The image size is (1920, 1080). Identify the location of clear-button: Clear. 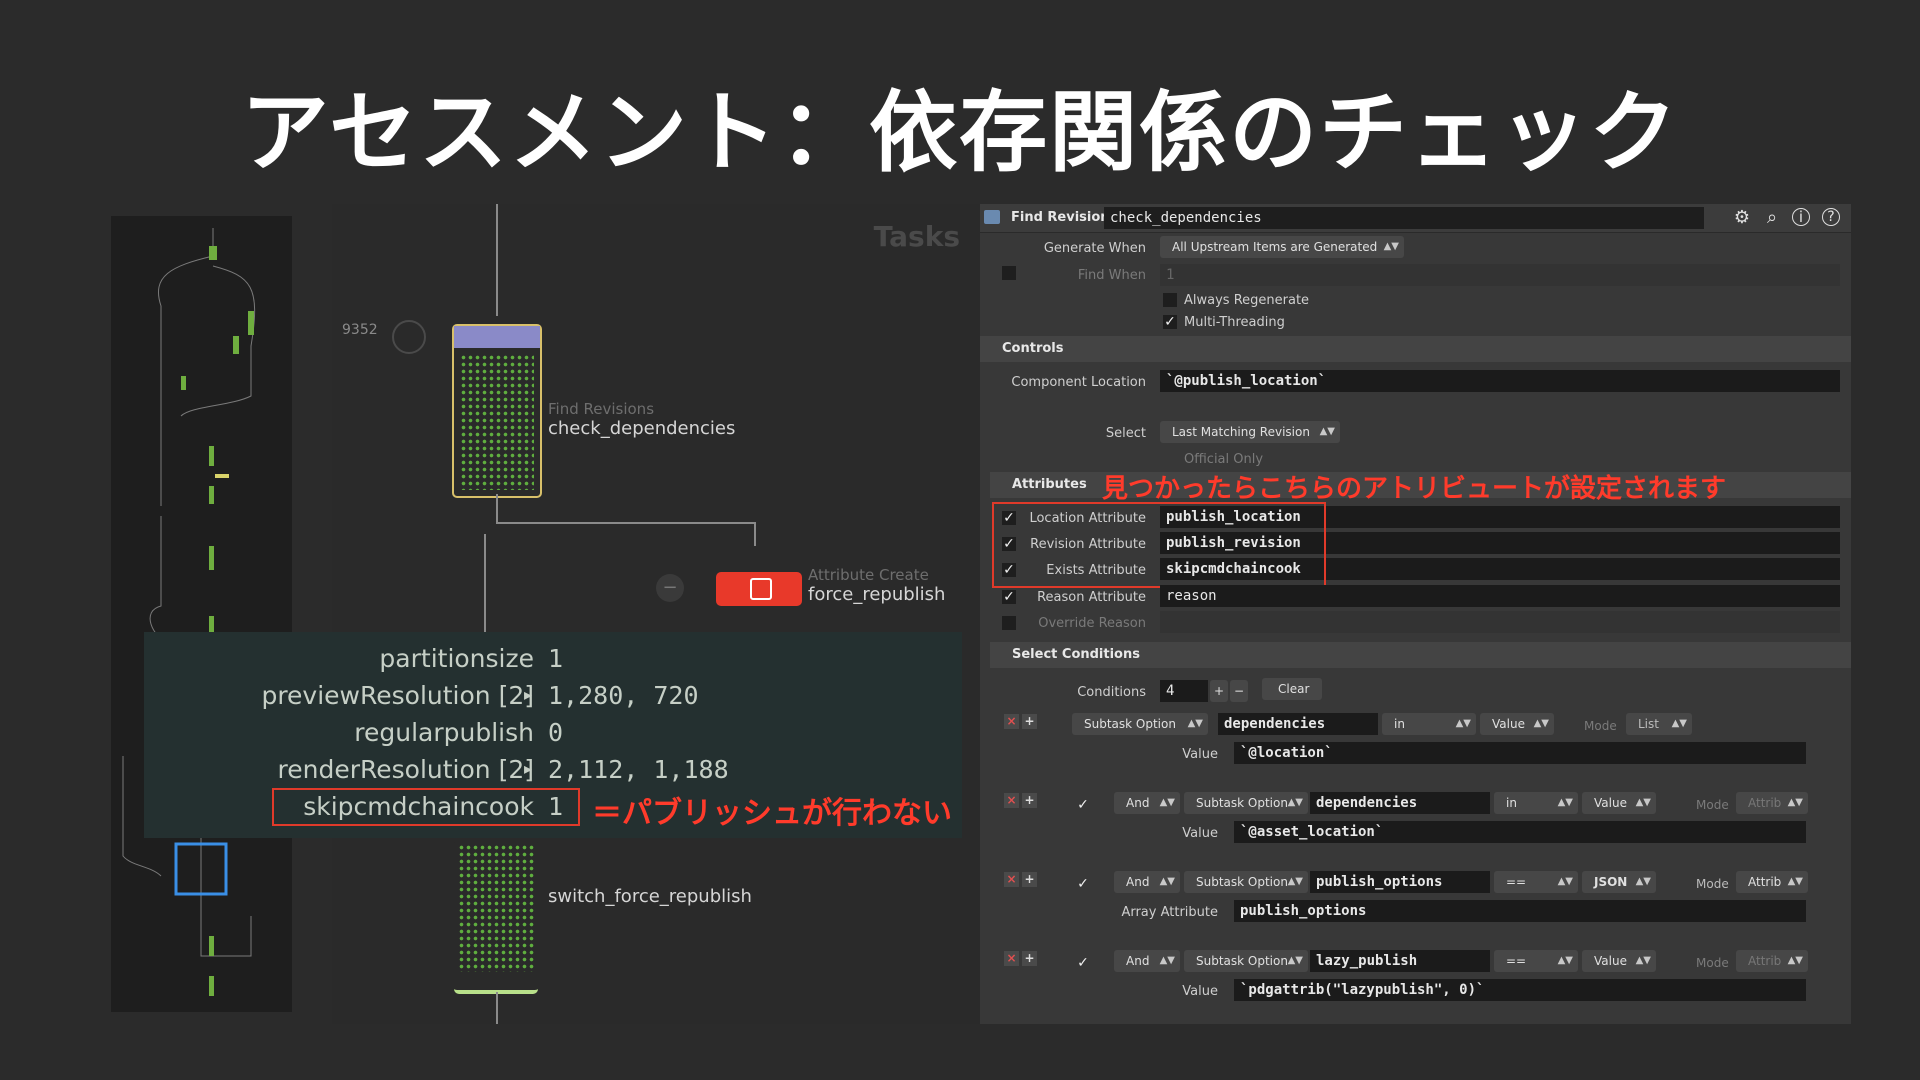
(1292, 689).